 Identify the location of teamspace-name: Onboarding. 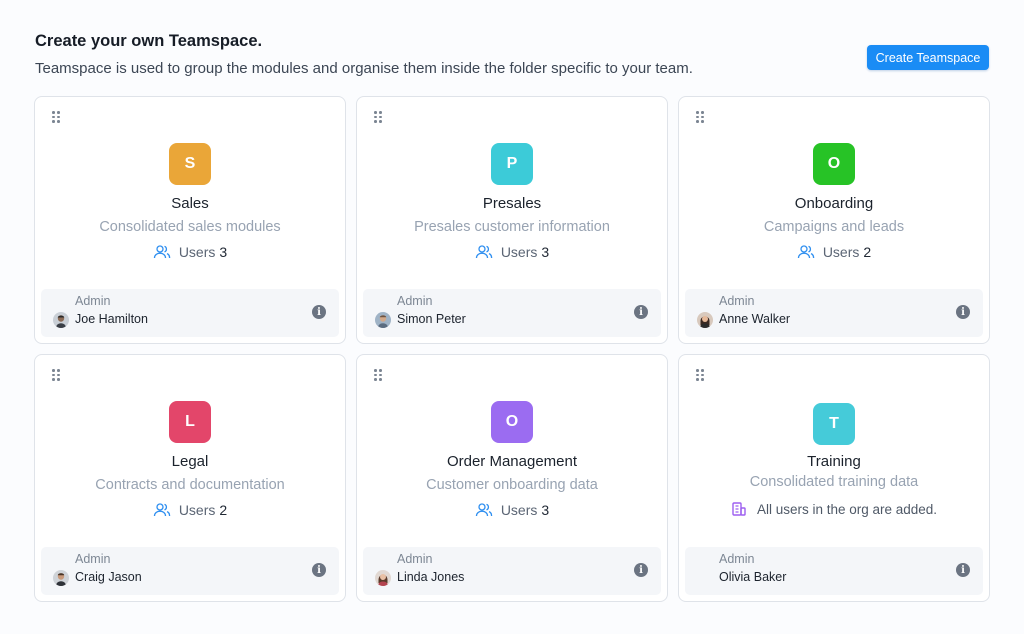
(834, 203).